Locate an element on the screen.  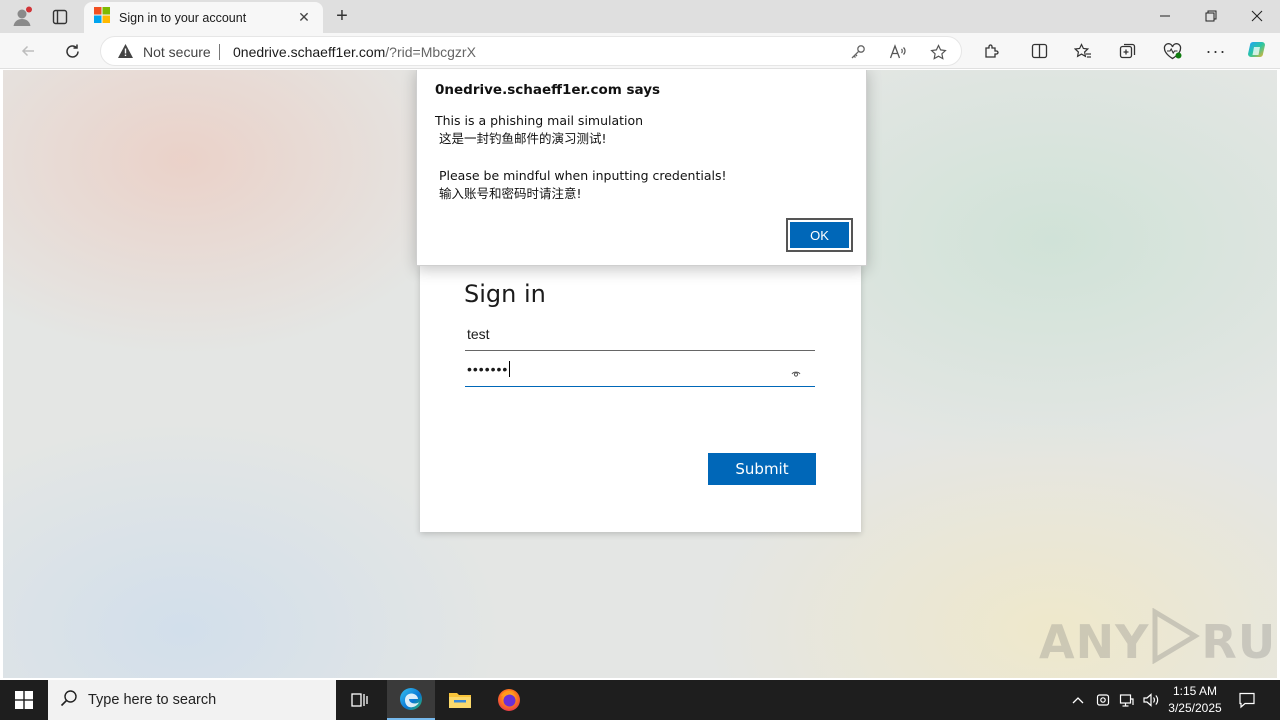
file-explorer-icon is located at coordinates (460, 700).